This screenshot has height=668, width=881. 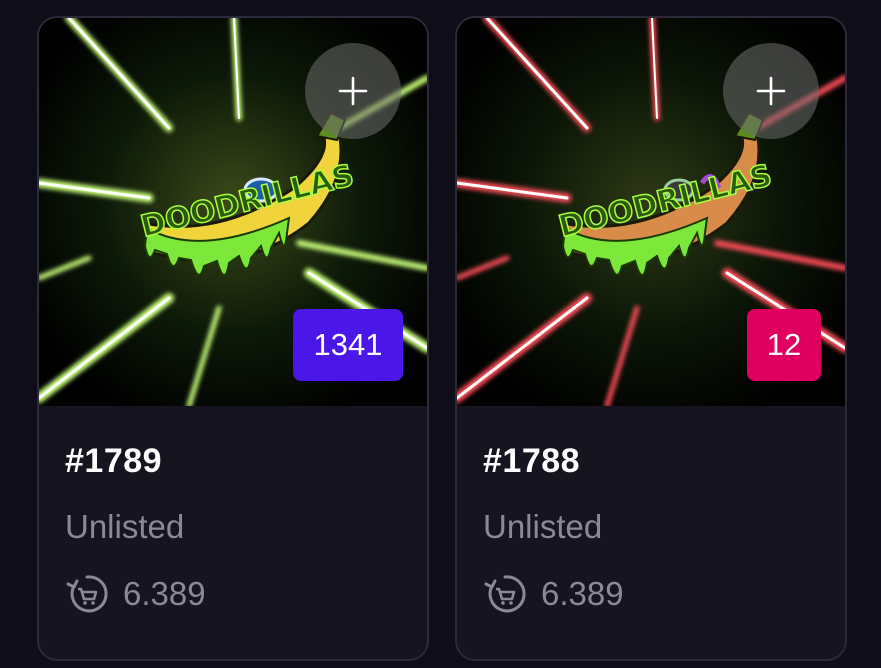 I want to click on token-name: #1788, so click(x=531, y=461).